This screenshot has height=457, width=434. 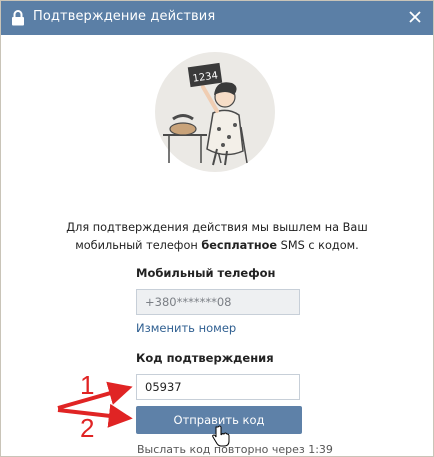 I want to click on info-text-part2: SMS с кодом., so click(x=318, y=245).